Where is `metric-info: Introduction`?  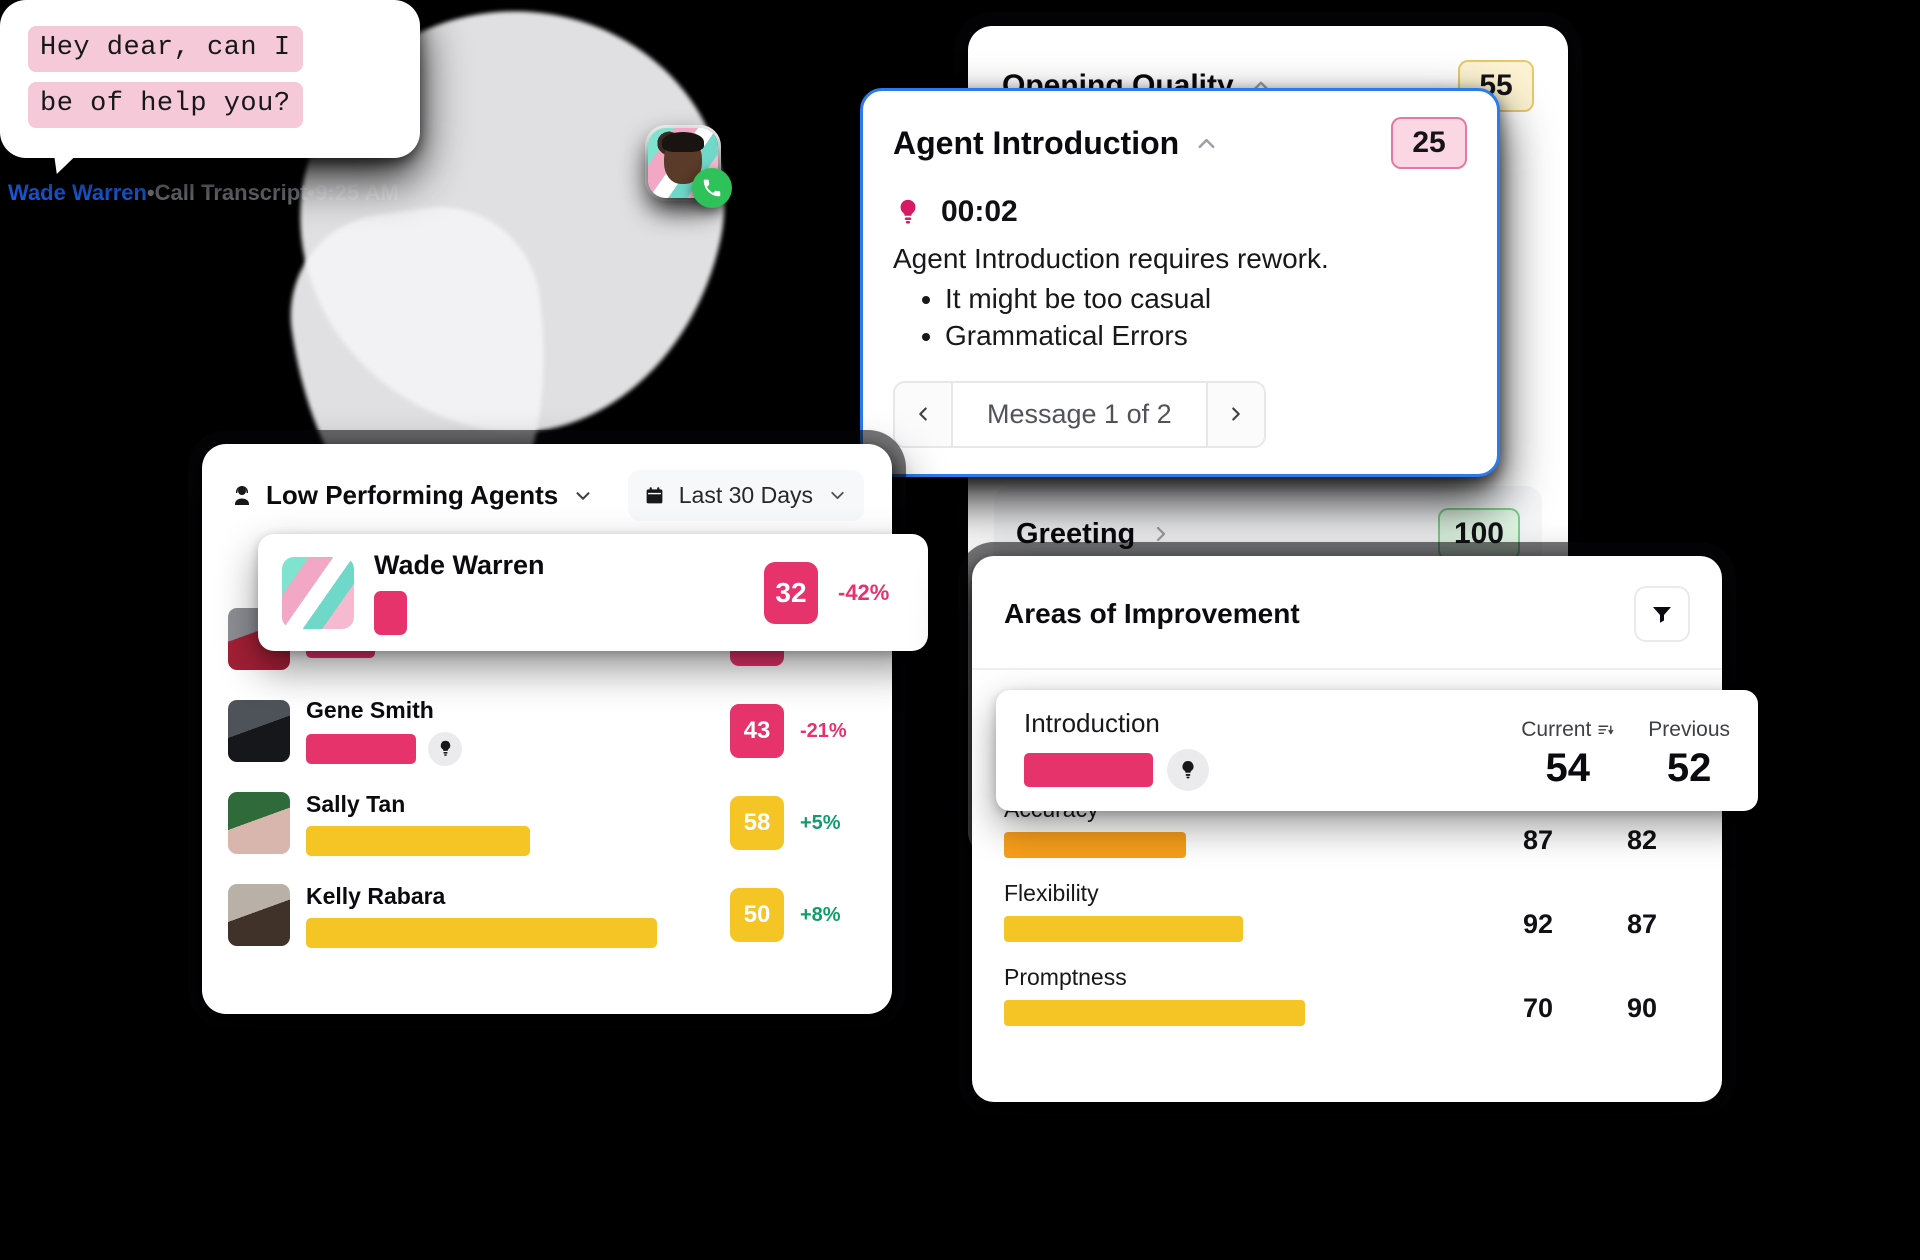
metric-info: Introduction is located at coordinates (1272, 749).